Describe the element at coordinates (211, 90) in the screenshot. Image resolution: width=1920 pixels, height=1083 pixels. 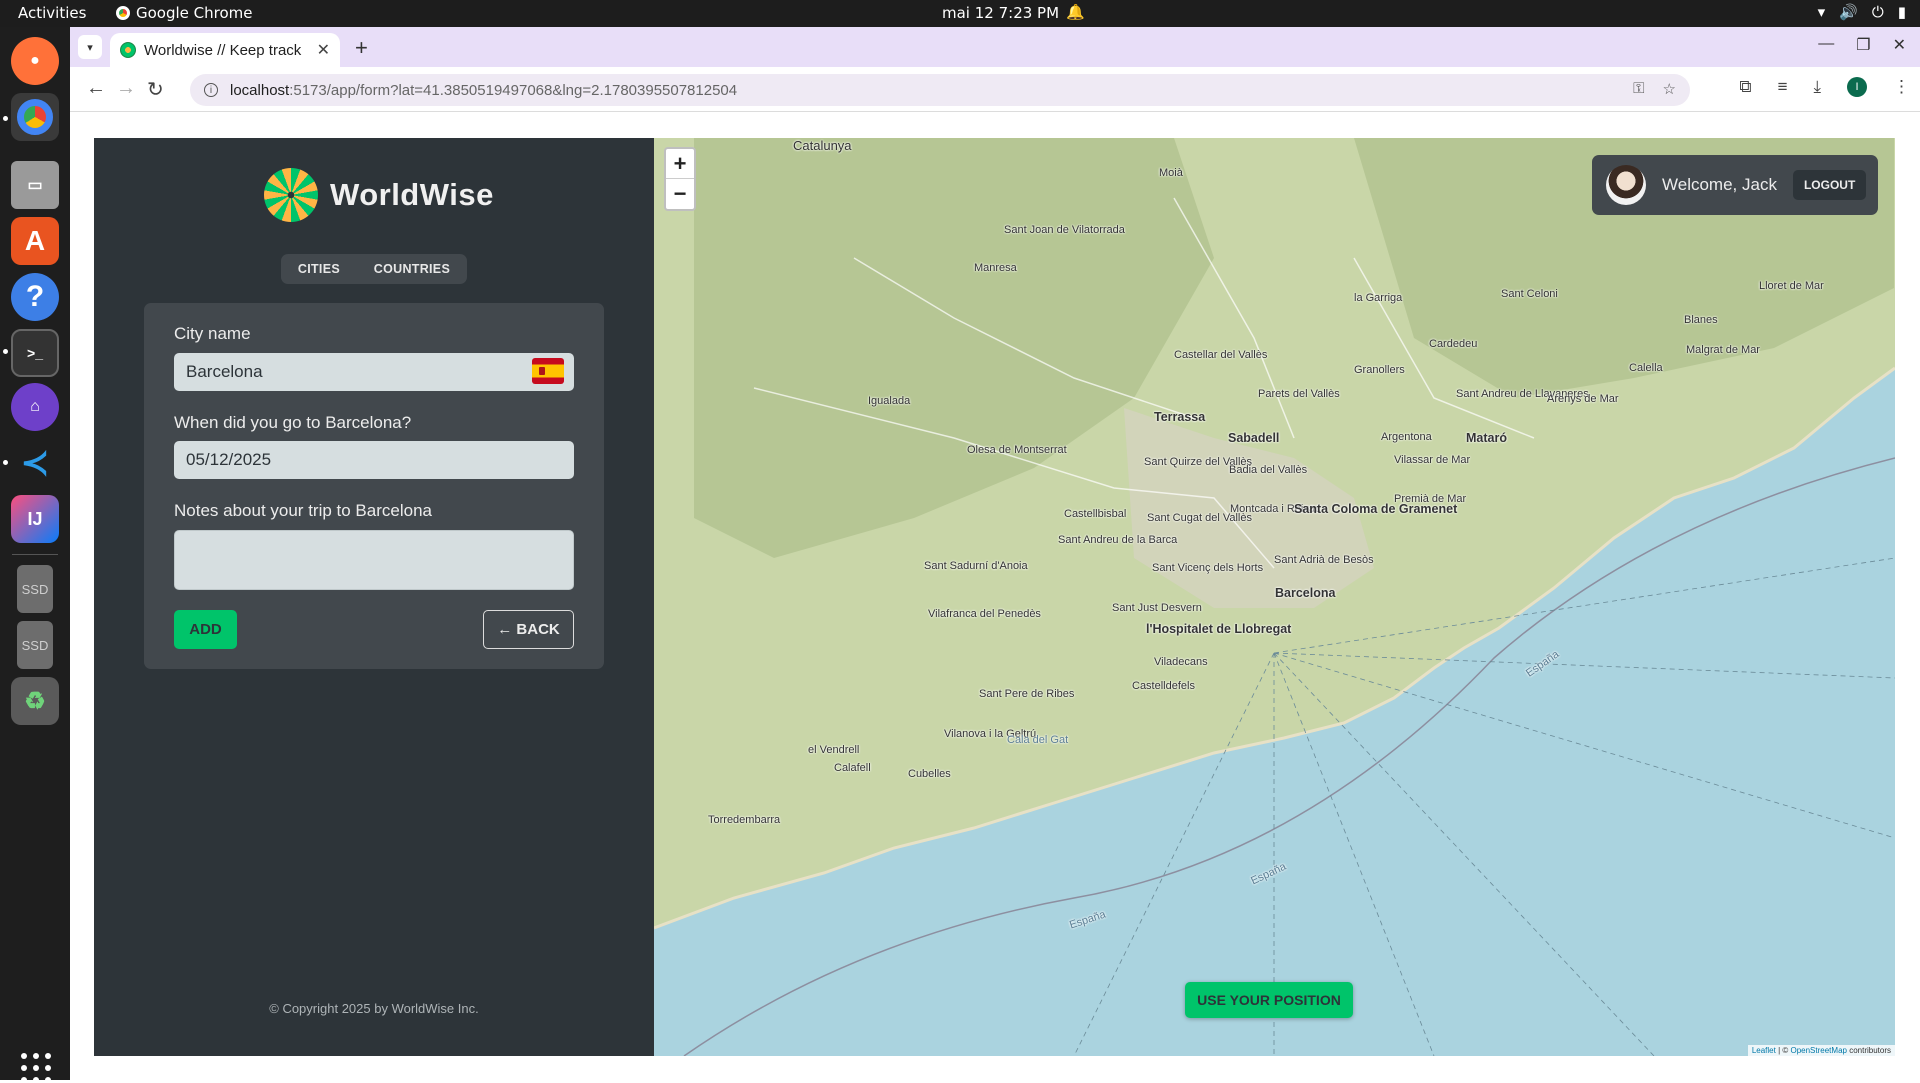
I see `site-info-icon: i` at that location.